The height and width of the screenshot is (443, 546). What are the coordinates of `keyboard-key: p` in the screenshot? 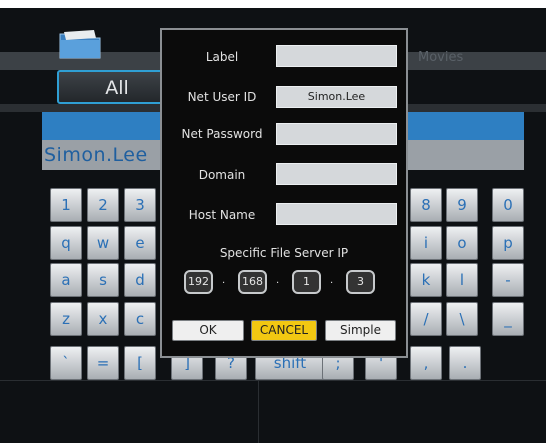 It's located at (508, 243).